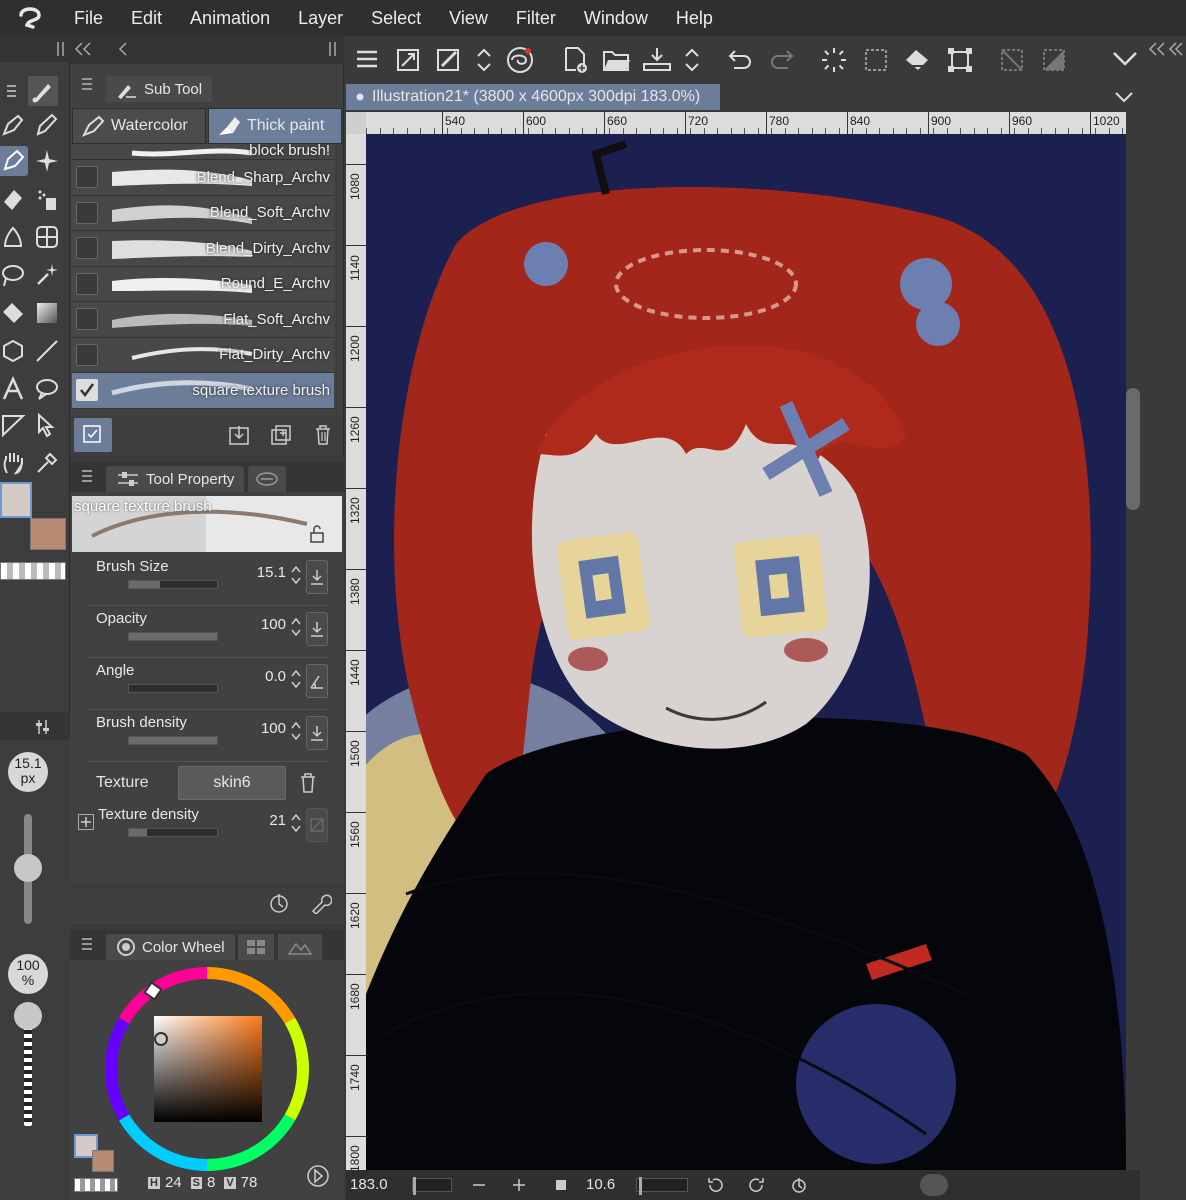 This screenshot has width=1186, height=1200. Describe the element at coordinates (757, 1185) in the screenshot. I see `rotate-right-icon` at that location.